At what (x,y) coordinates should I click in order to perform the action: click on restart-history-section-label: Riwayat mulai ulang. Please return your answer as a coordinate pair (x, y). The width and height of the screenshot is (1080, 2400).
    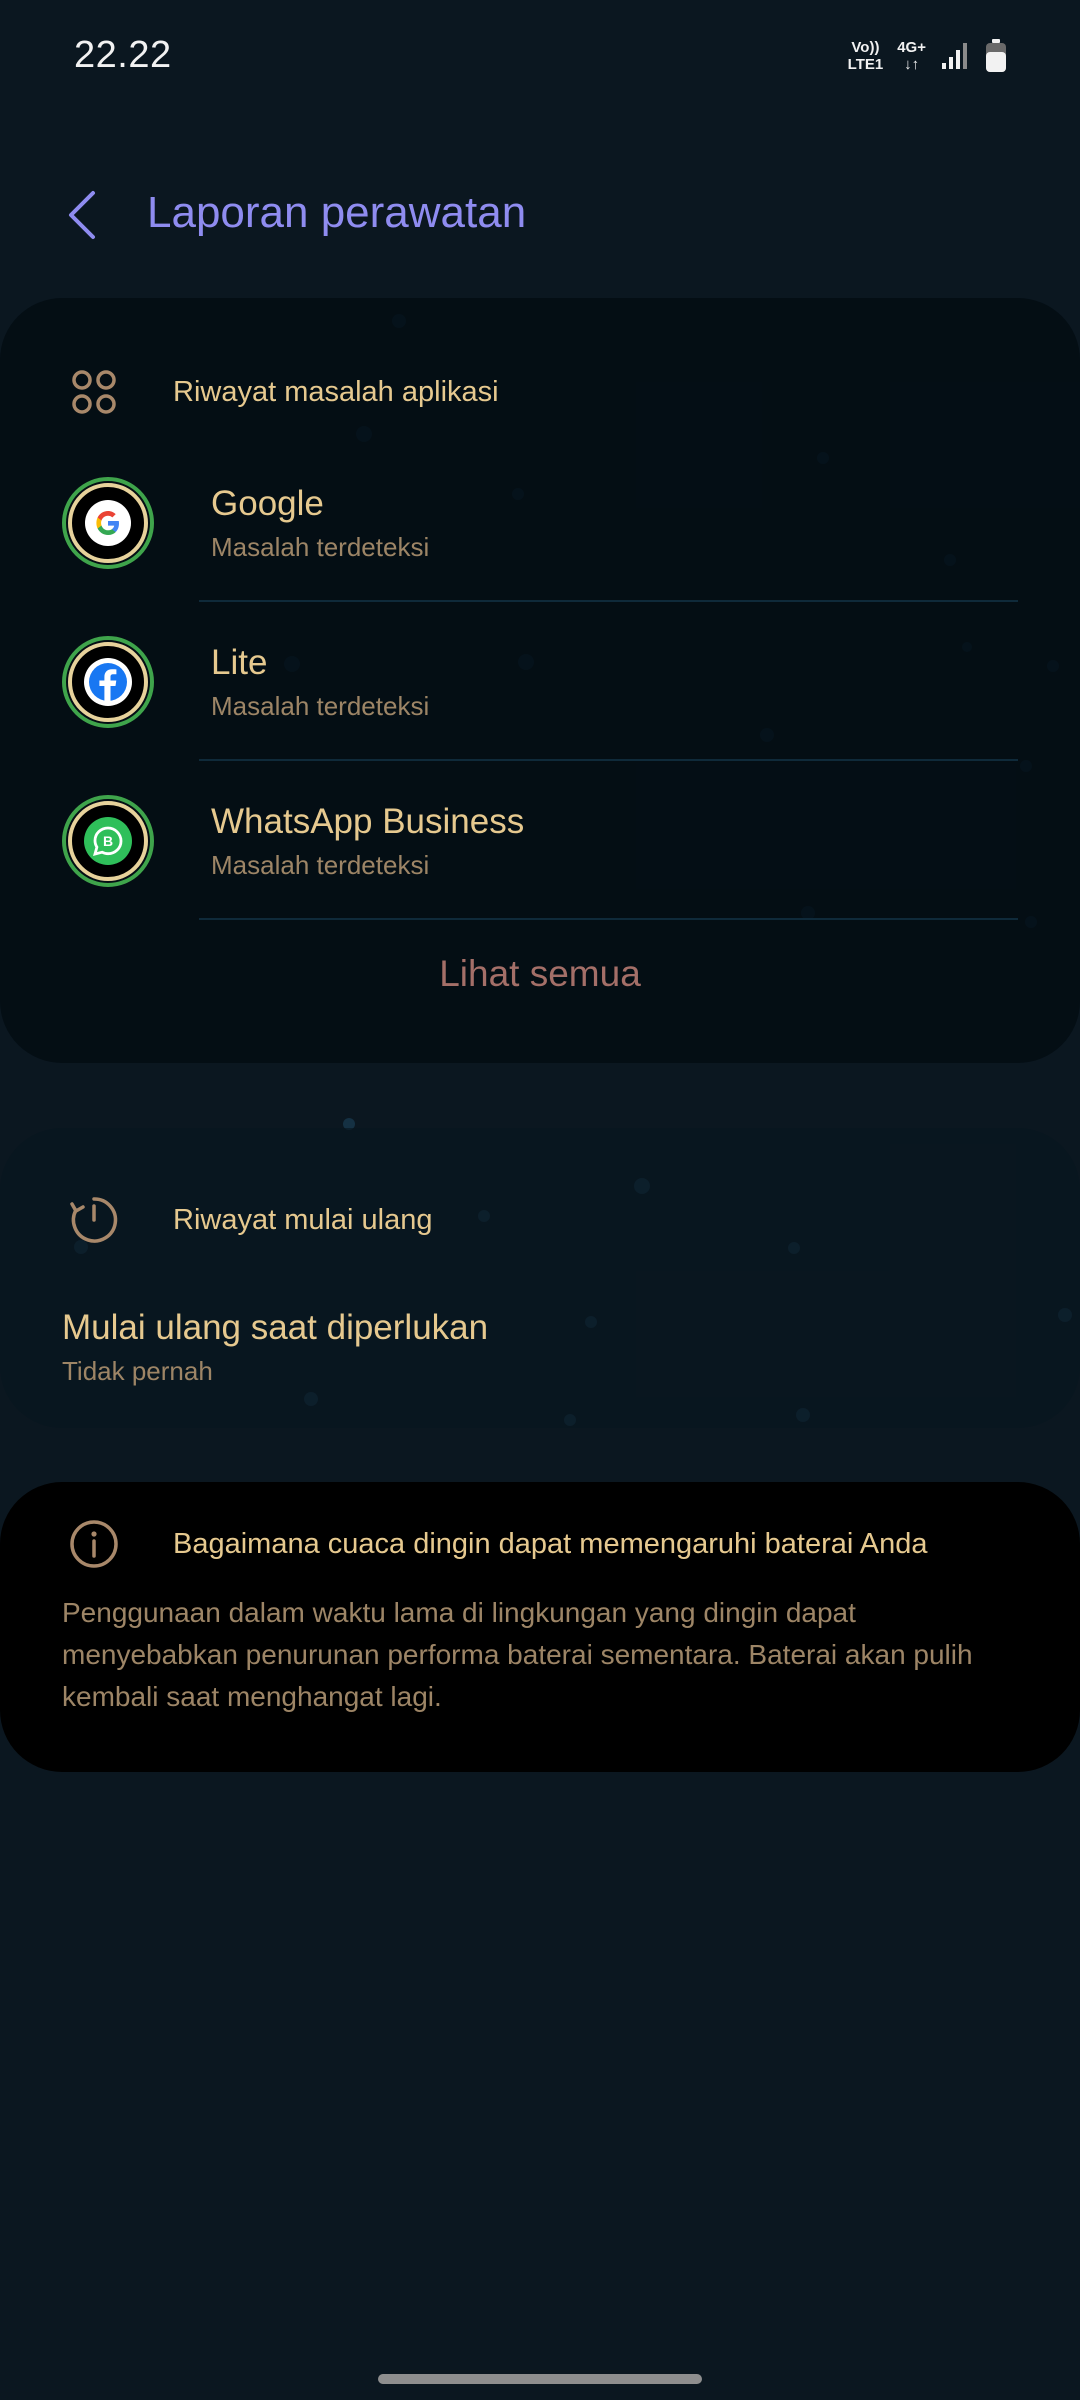
    Looking at the image, I should click on (303, 1220).